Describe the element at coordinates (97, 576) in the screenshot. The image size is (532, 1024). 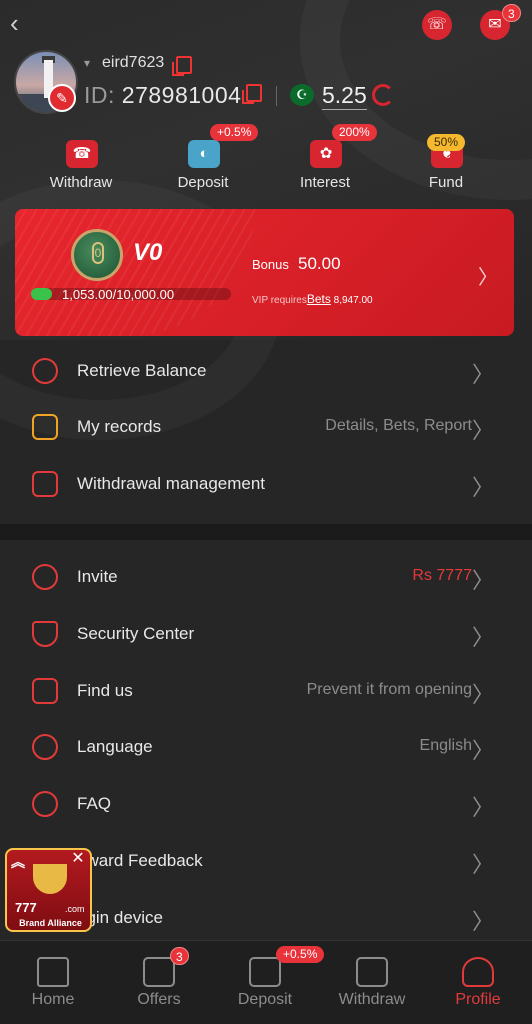
I see `menu-item-label: Invite` at that location.